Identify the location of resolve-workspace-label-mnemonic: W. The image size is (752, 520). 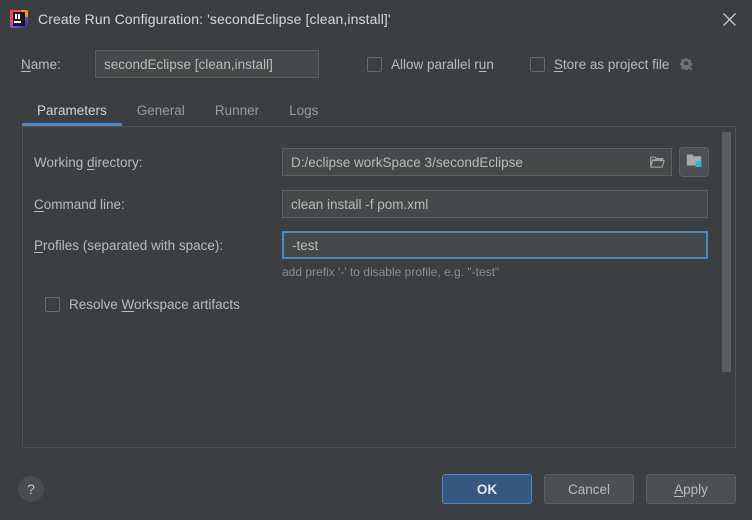
(128, 304).